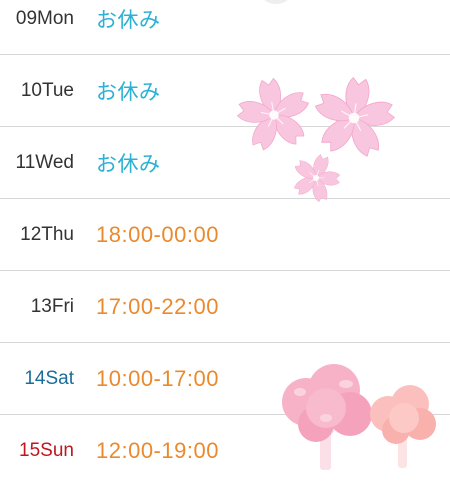 The height and width of the screenshot is (487, 450). Describe the element at coordinates (157, 306) in the screenshot. I see `time-range: 17:00-22:00` at that location.